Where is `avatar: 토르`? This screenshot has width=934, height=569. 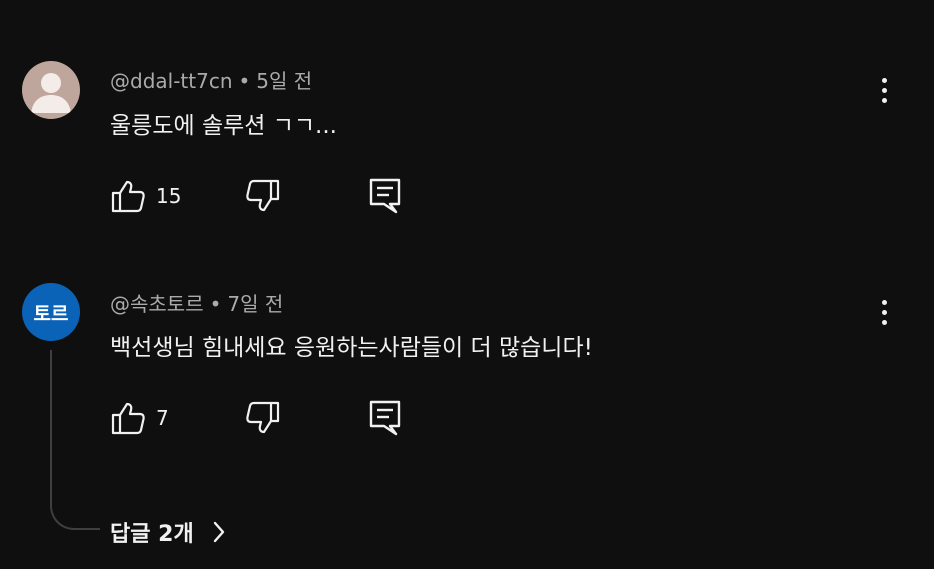
avatar: 토르 is located at coordinates (51, 312).